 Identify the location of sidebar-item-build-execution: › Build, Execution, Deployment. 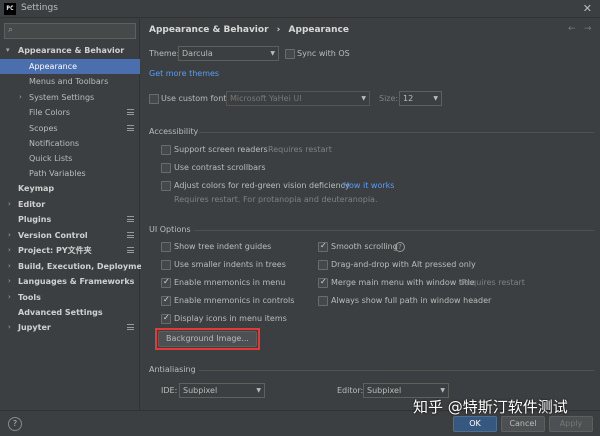
(75, 266).